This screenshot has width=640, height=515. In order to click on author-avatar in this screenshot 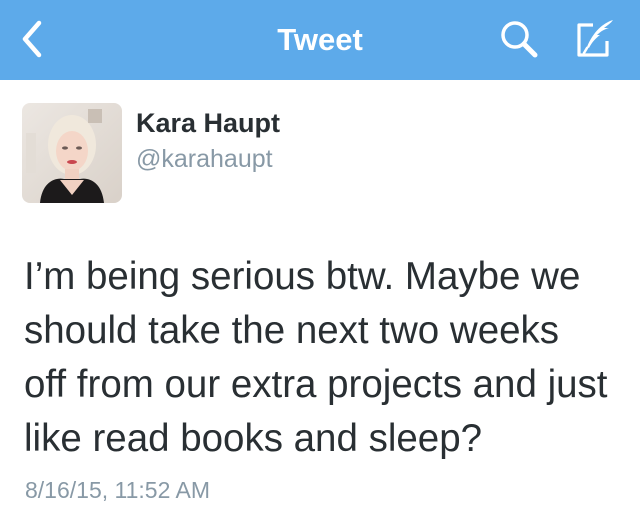, I will do `click(72, 153)`.